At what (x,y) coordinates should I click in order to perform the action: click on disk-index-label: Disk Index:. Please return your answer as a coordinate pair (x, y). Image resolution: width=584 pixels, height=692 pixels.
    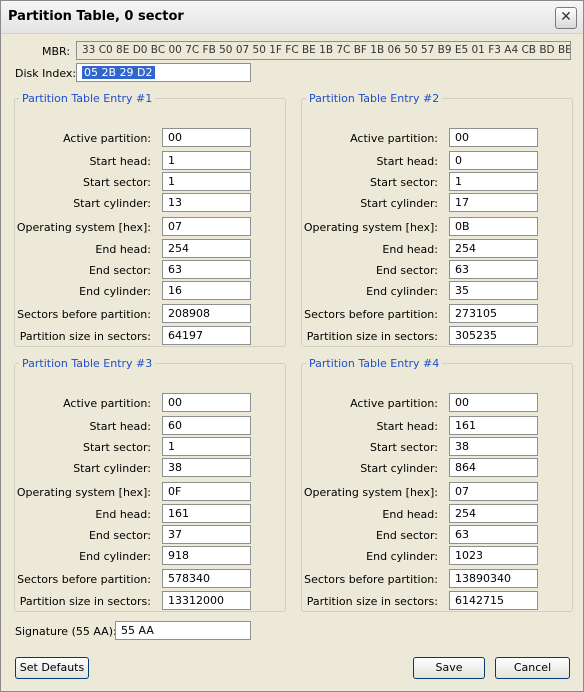
    Looking at the image, I should click on (46, 73).